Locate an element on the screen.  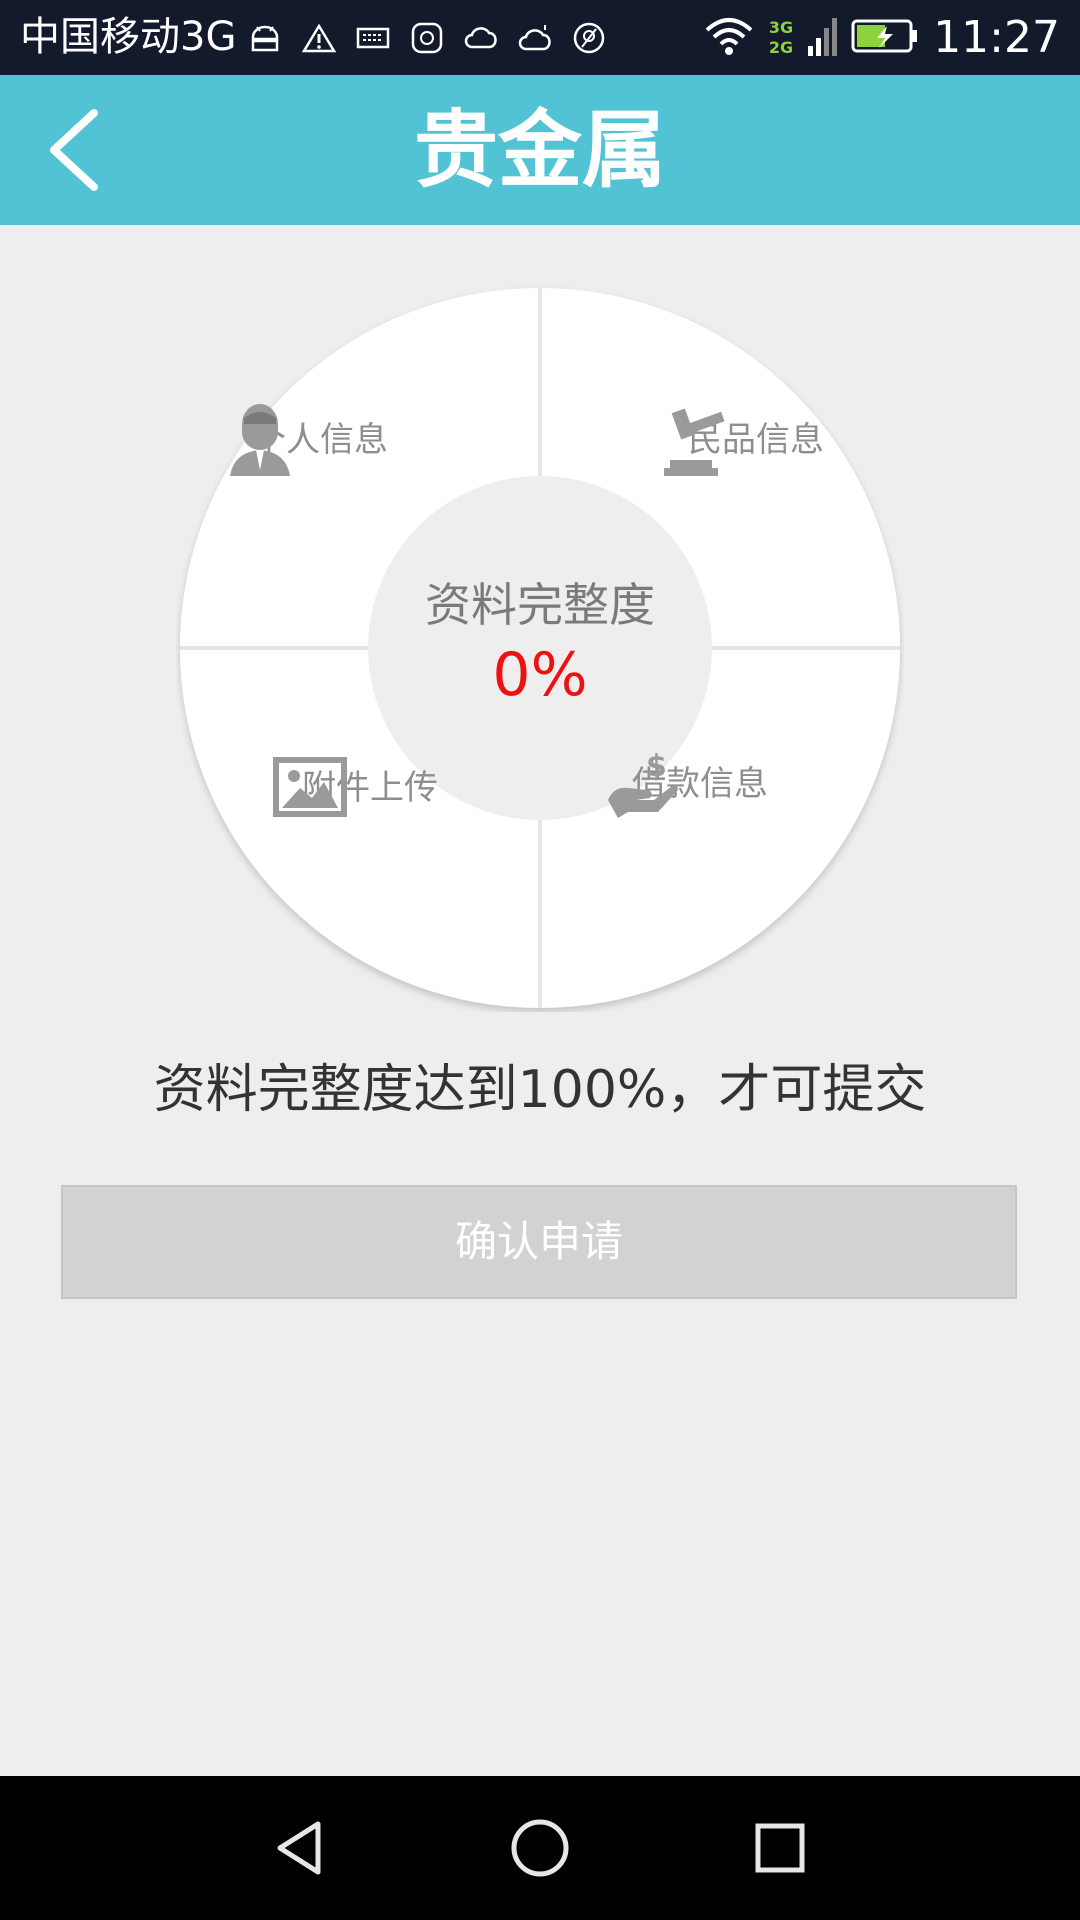
nav-back-button is located at coordinates (300, 1848).